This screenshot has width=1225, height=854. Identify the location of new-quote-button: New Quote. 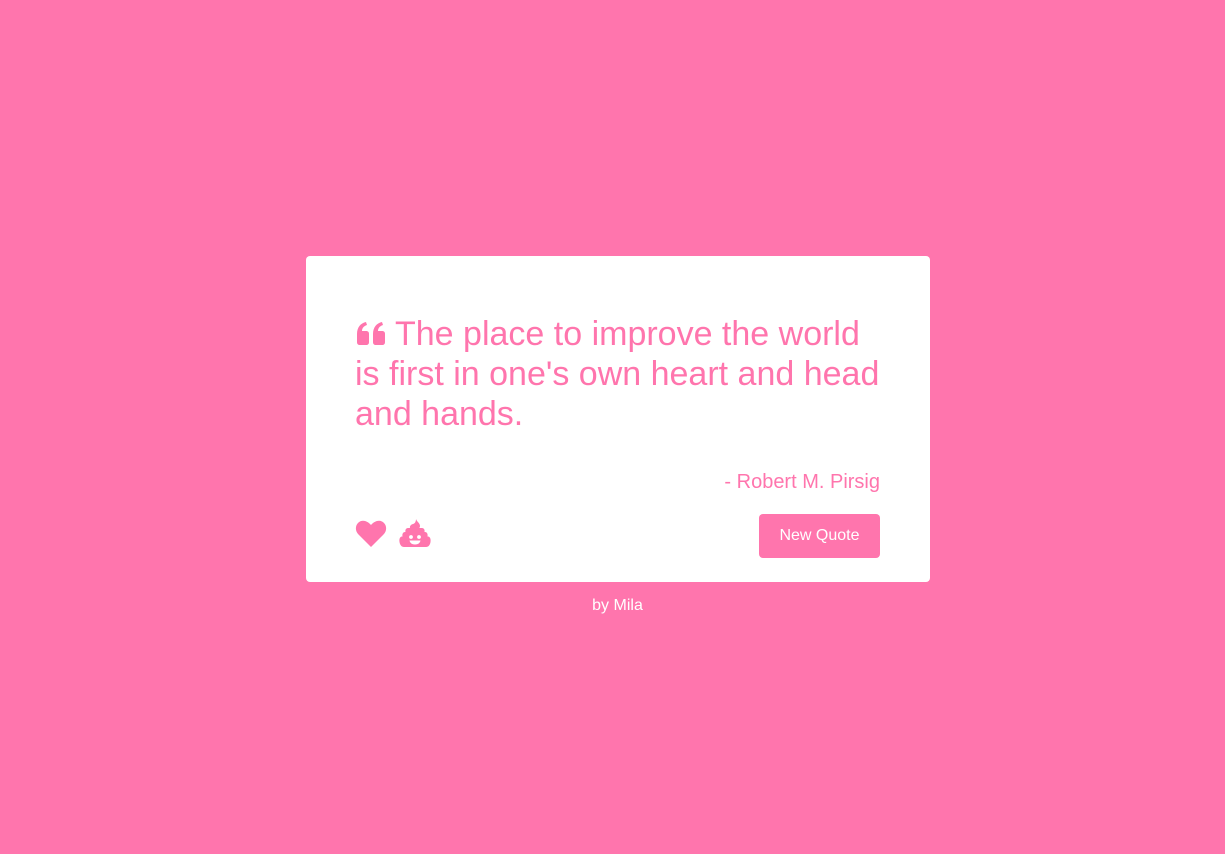
(819, 536).